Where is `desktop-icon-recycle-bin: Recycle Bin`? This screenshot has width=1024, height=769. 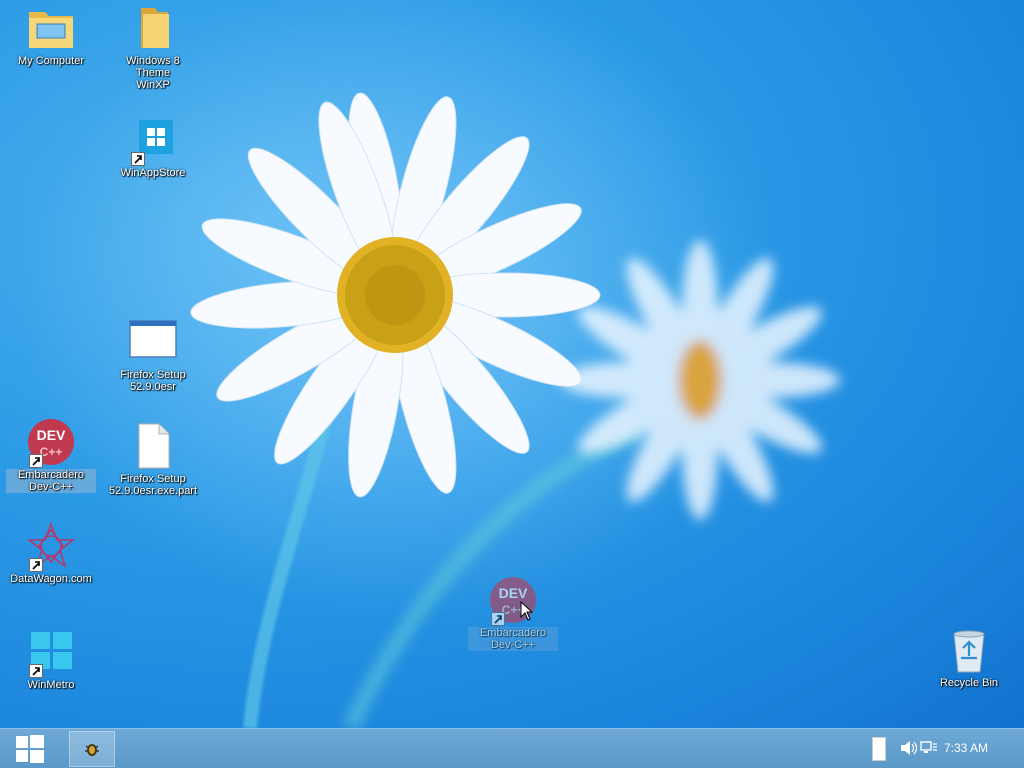 desktop-icon-recycle-bin: Recycle Bin is located at coordinates (969, 657).